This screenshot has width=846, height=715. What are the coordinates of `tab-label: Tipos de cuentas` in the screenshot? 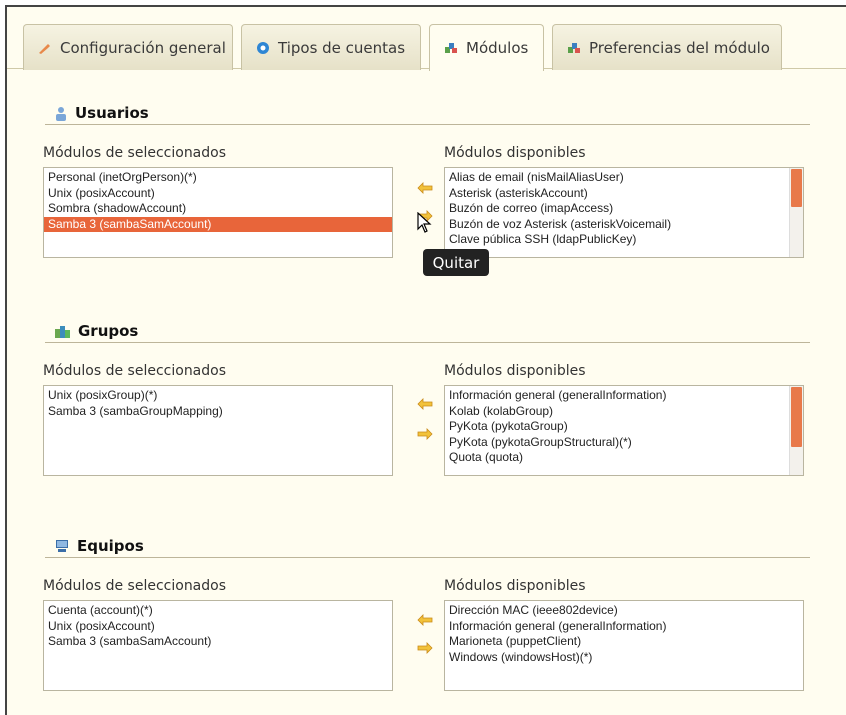 It's located at (342, 47).